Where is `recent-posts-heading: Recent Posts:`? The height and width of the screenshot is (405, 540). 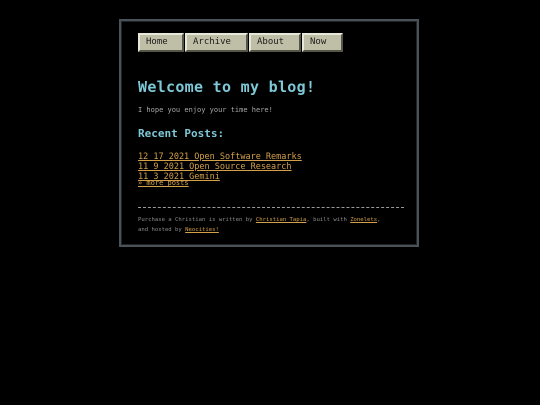
recent-posts-heading: Recent Posts: is located at coordinates (181, 133).